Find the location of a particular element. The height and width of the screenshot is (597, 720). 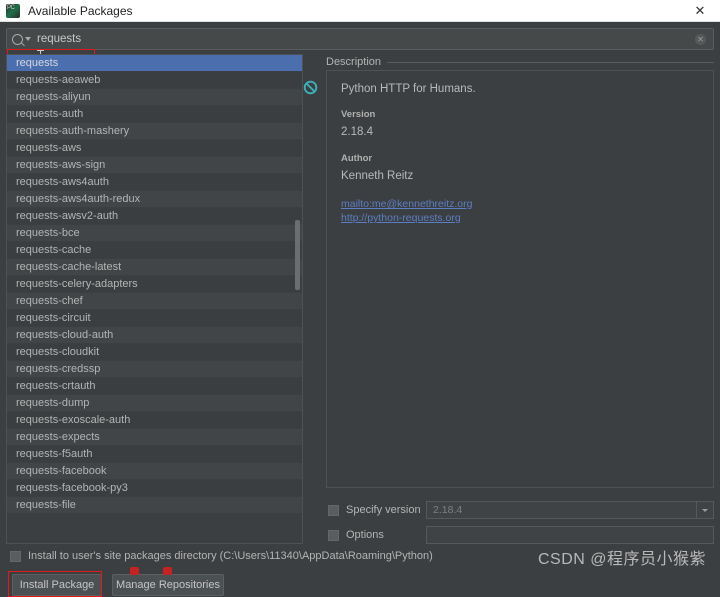

list-item: requests-bce is located at coordinates (154, 233).